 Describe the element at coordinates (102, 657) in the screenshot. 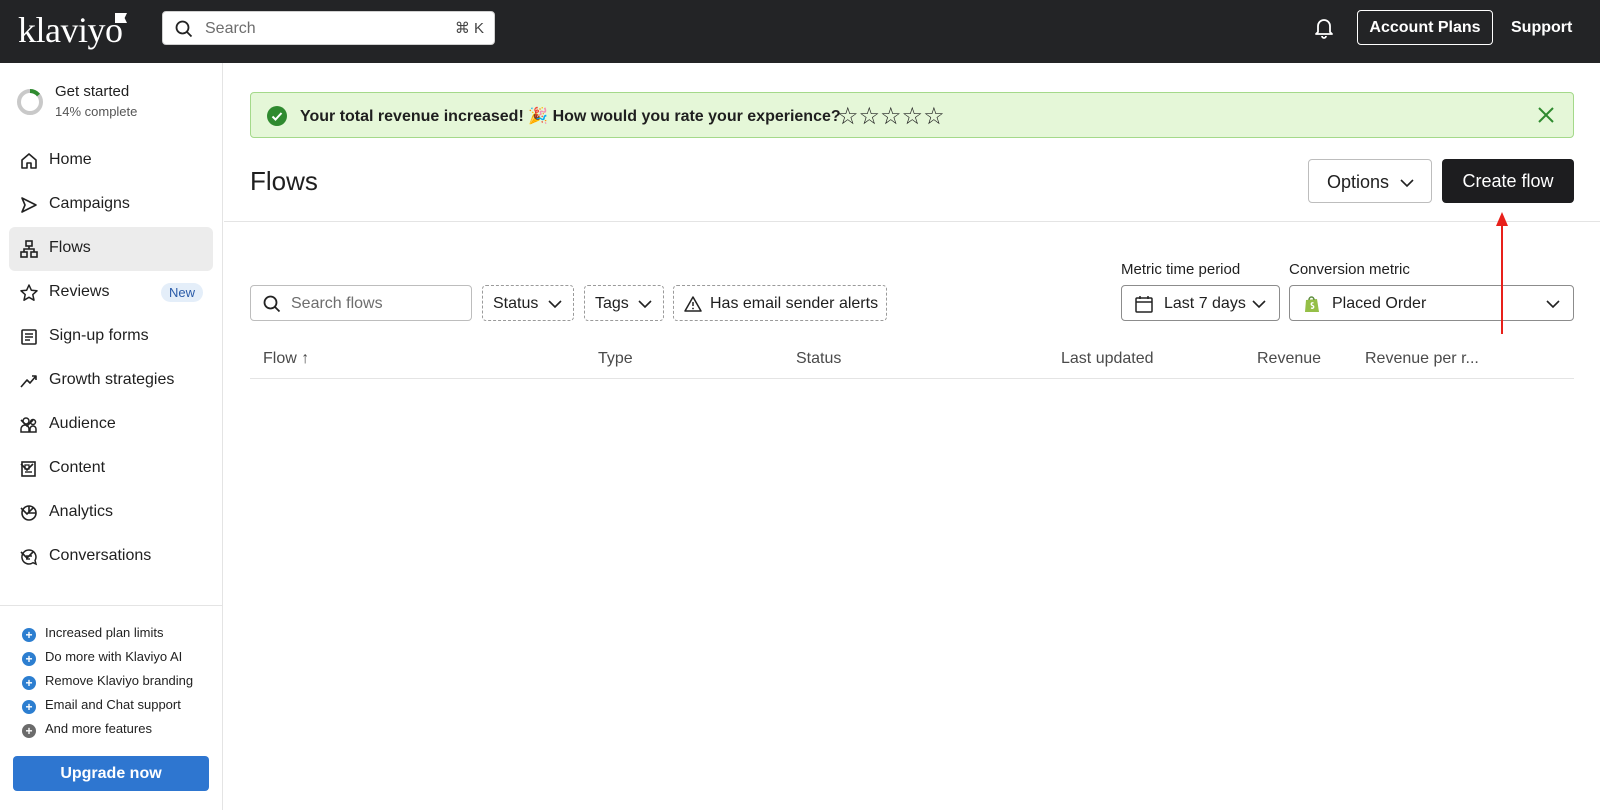

I see `feature-item: + Do more with Klaviyo AI` at that location.